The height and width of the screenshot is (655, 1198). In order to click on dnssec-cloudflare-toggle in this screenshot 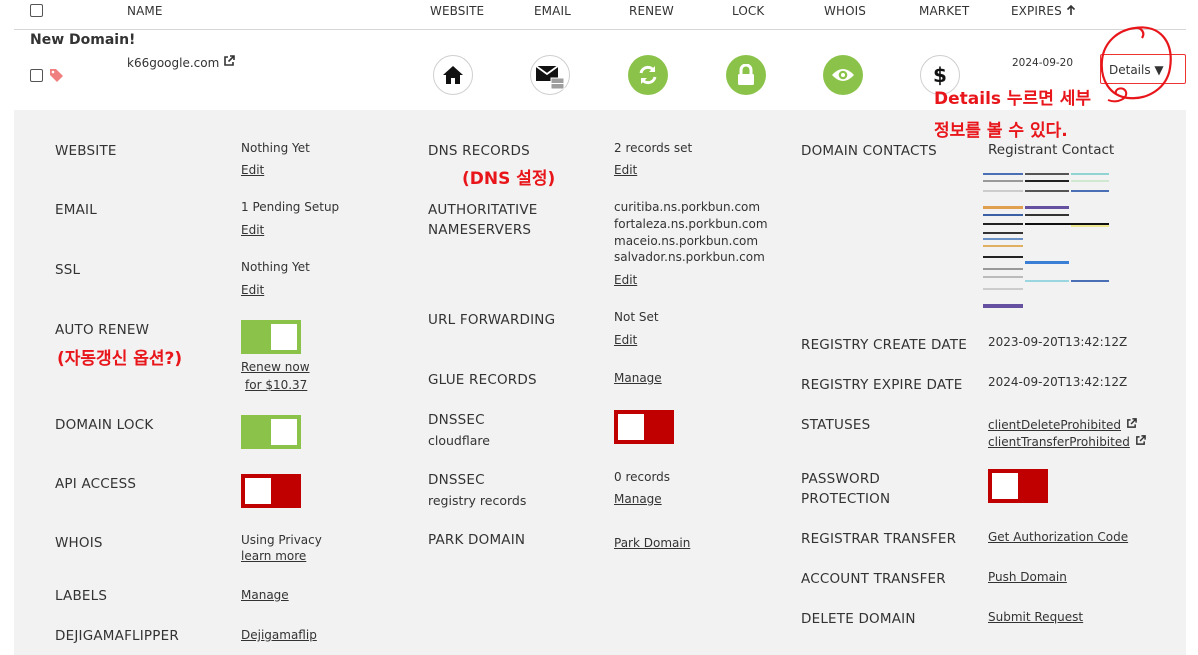, I will do `click(644, 427)`.